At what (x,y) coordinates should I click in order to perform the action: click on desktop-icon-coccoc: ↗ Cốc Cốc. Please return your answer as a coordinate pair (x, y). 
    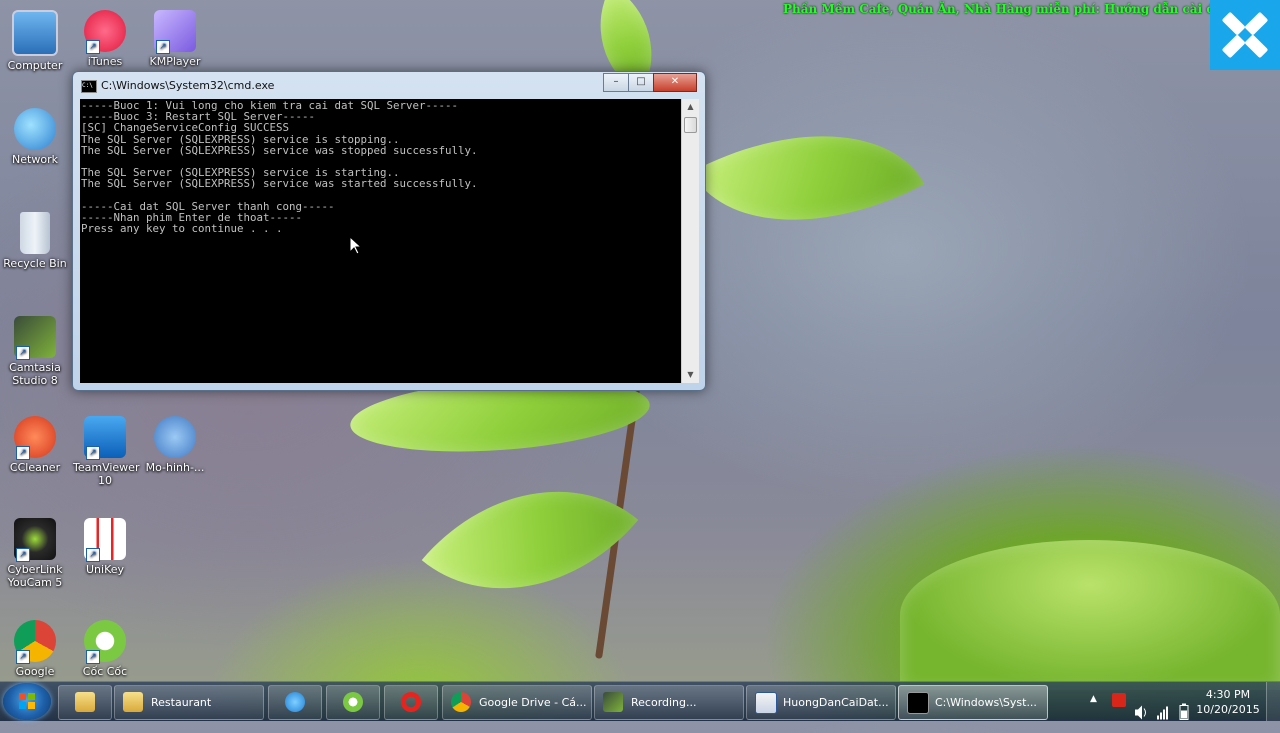
    Looking at the image, I should click on (105, 649).